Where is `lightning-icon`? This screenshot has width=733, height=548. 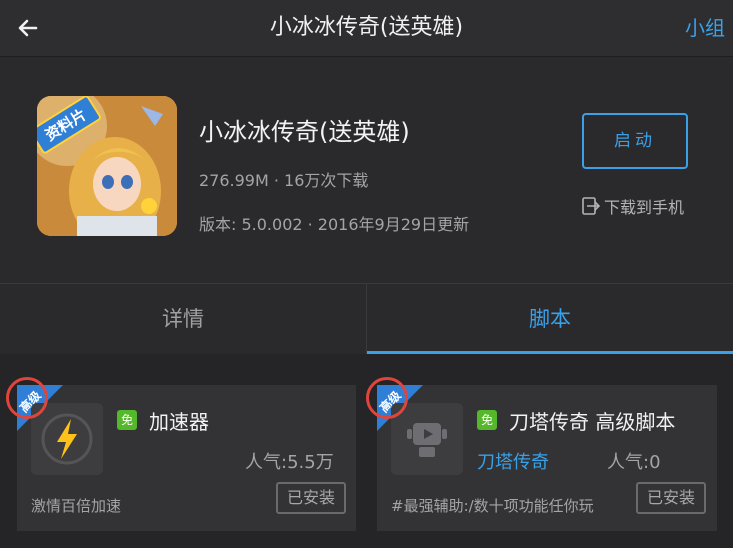 lightning-icon is located at coordinates (67, 439).